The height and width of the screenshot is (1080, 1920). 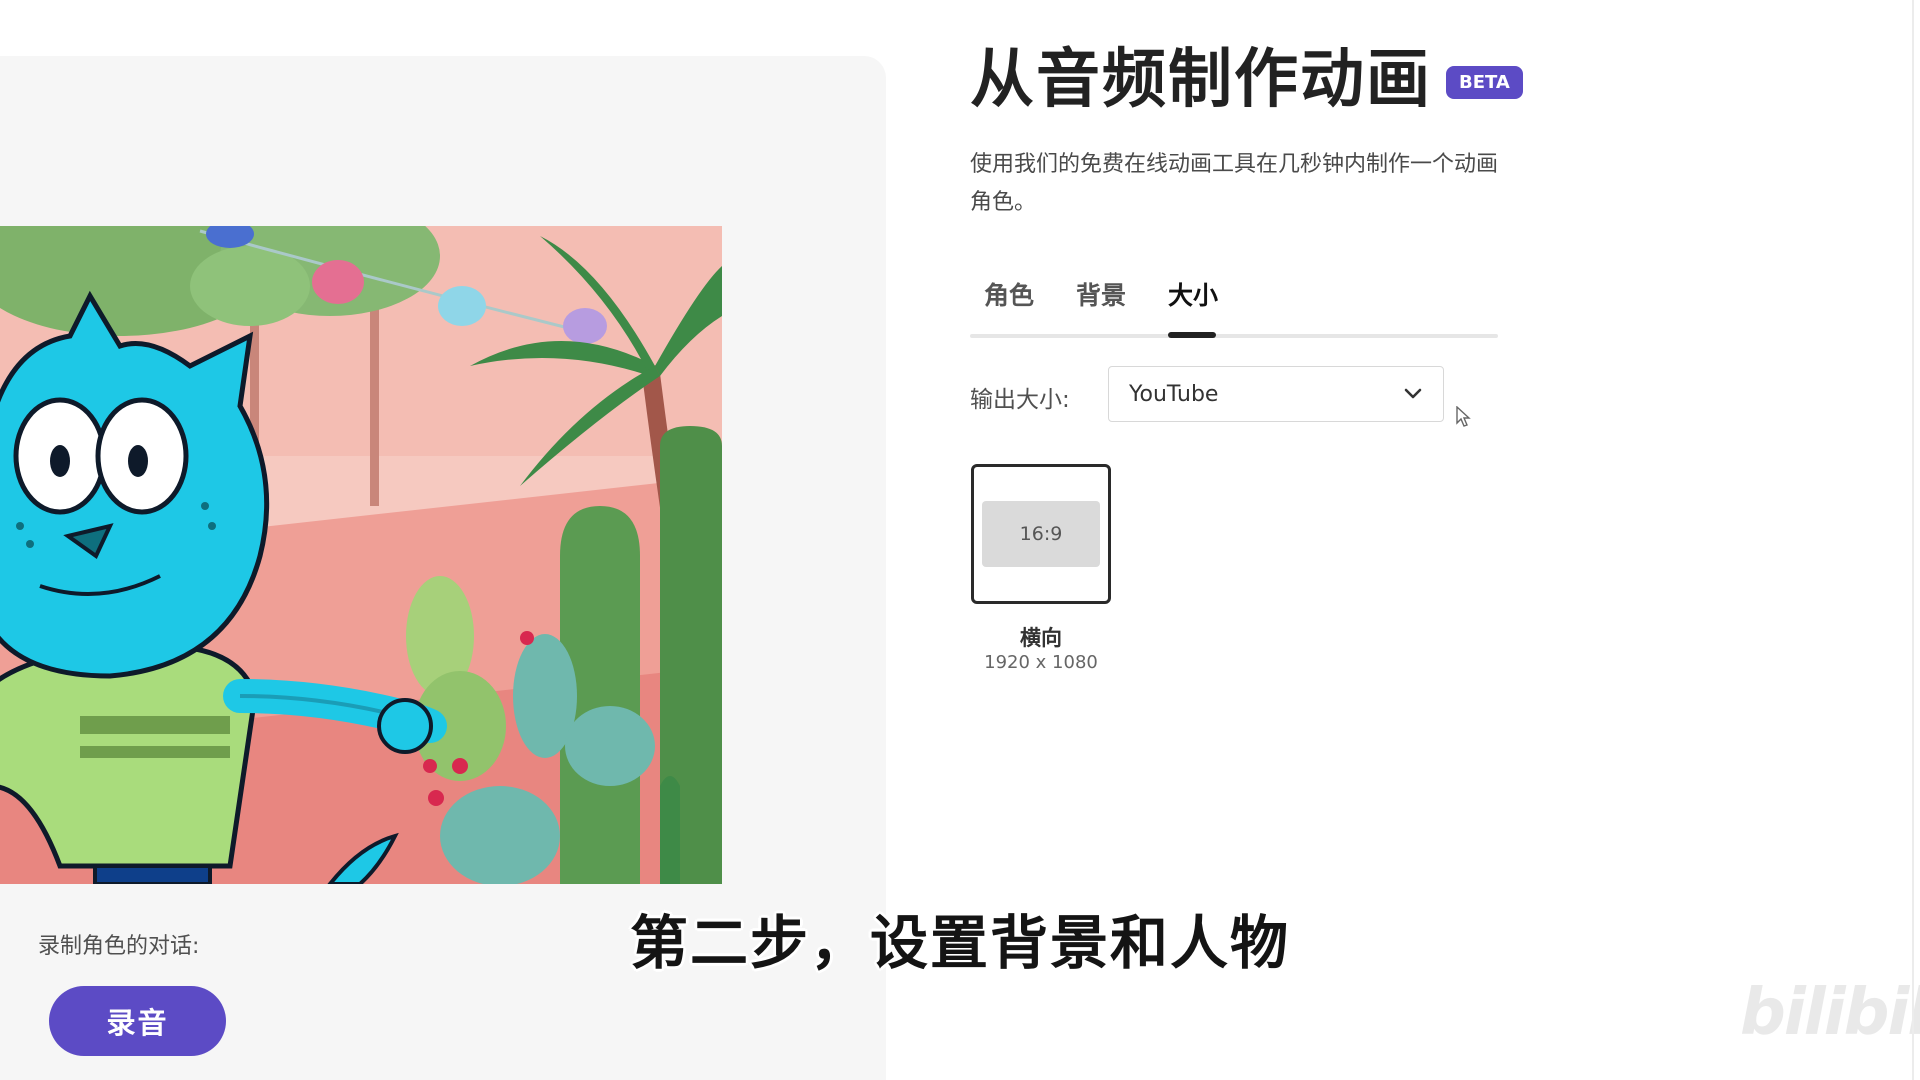 I want to click on video-subtitle: 第二步，设置背景和人物, so click(x=959, y=943).